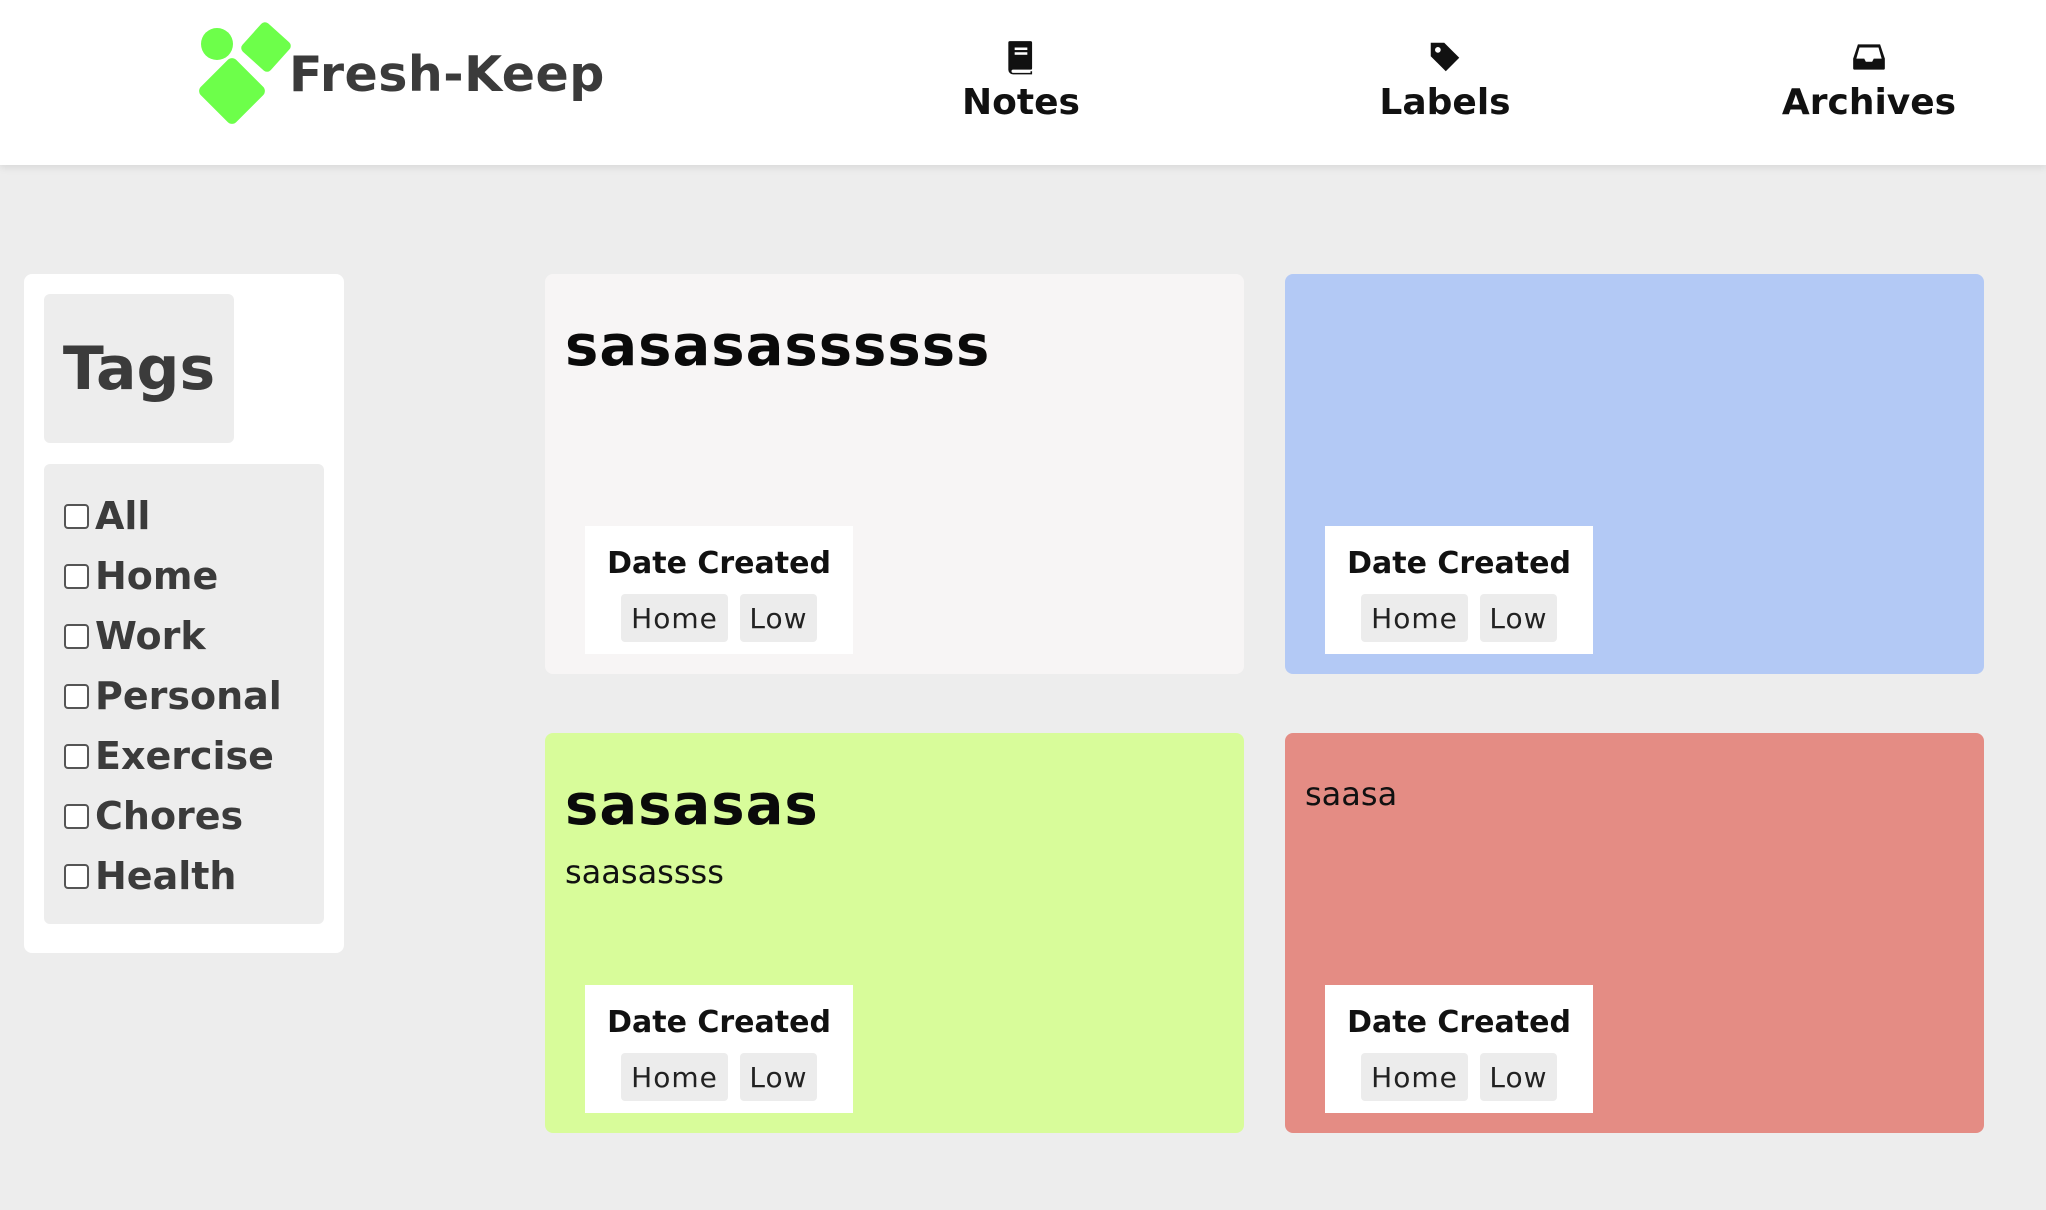 The image size is (2046, 1210). I want to click on tag-filter-work: Work, so click(194, 636).